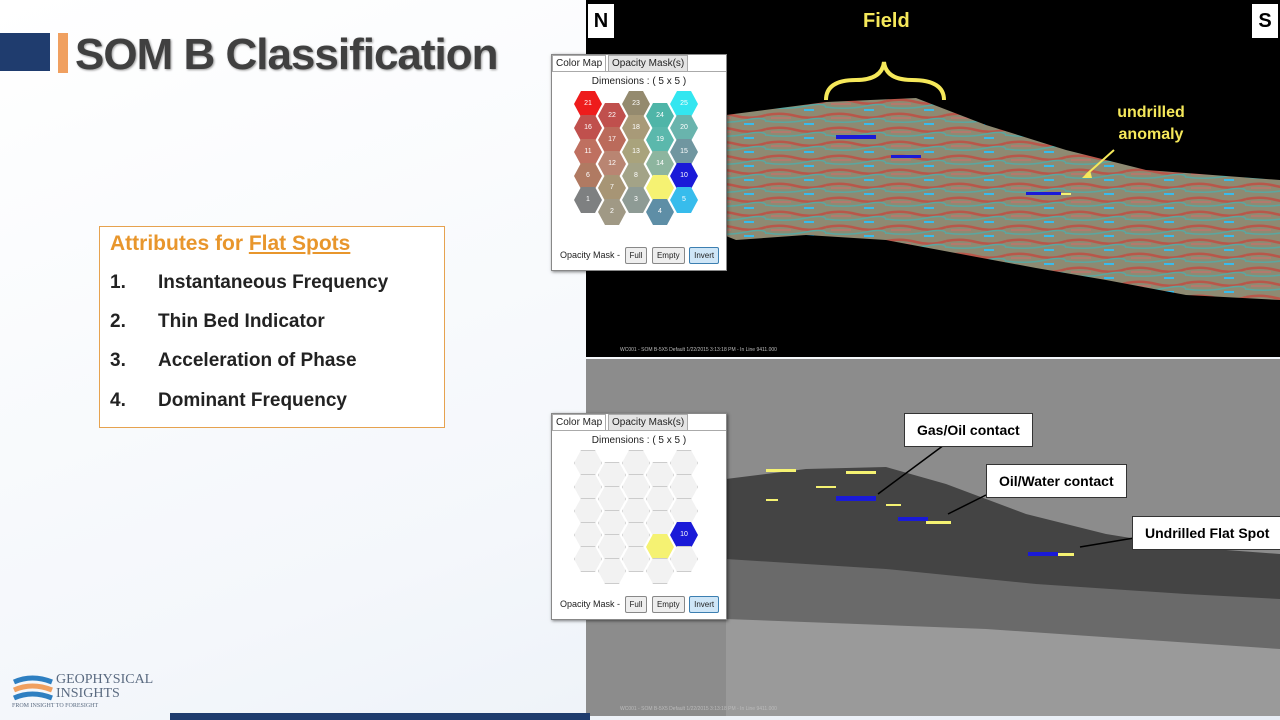 Image resolution: width=1280 pixels, height=720 pixels. I want to click on som-neuron-number: 10, so click(684, 175).